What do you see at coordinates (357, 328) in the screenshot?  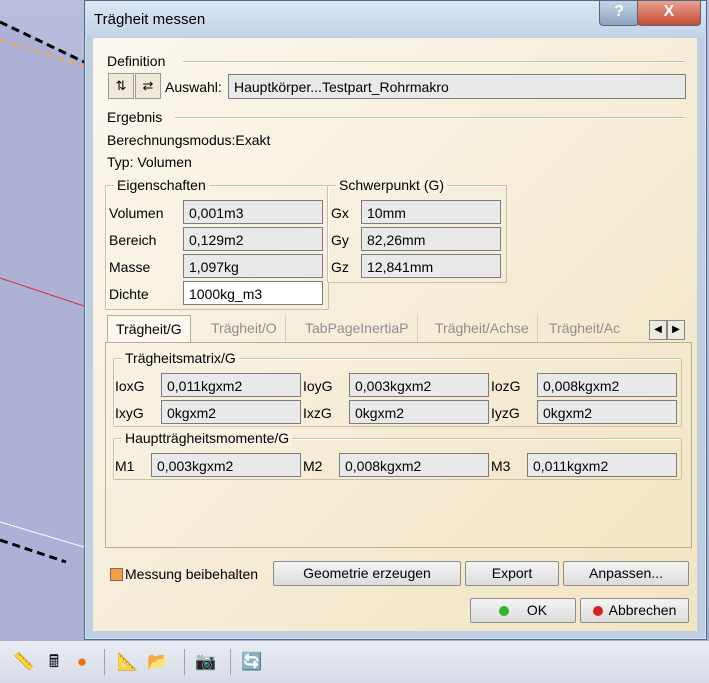 I see `tab-inertia-p: TabPageInertiaP` at bounding box center [357, 328].